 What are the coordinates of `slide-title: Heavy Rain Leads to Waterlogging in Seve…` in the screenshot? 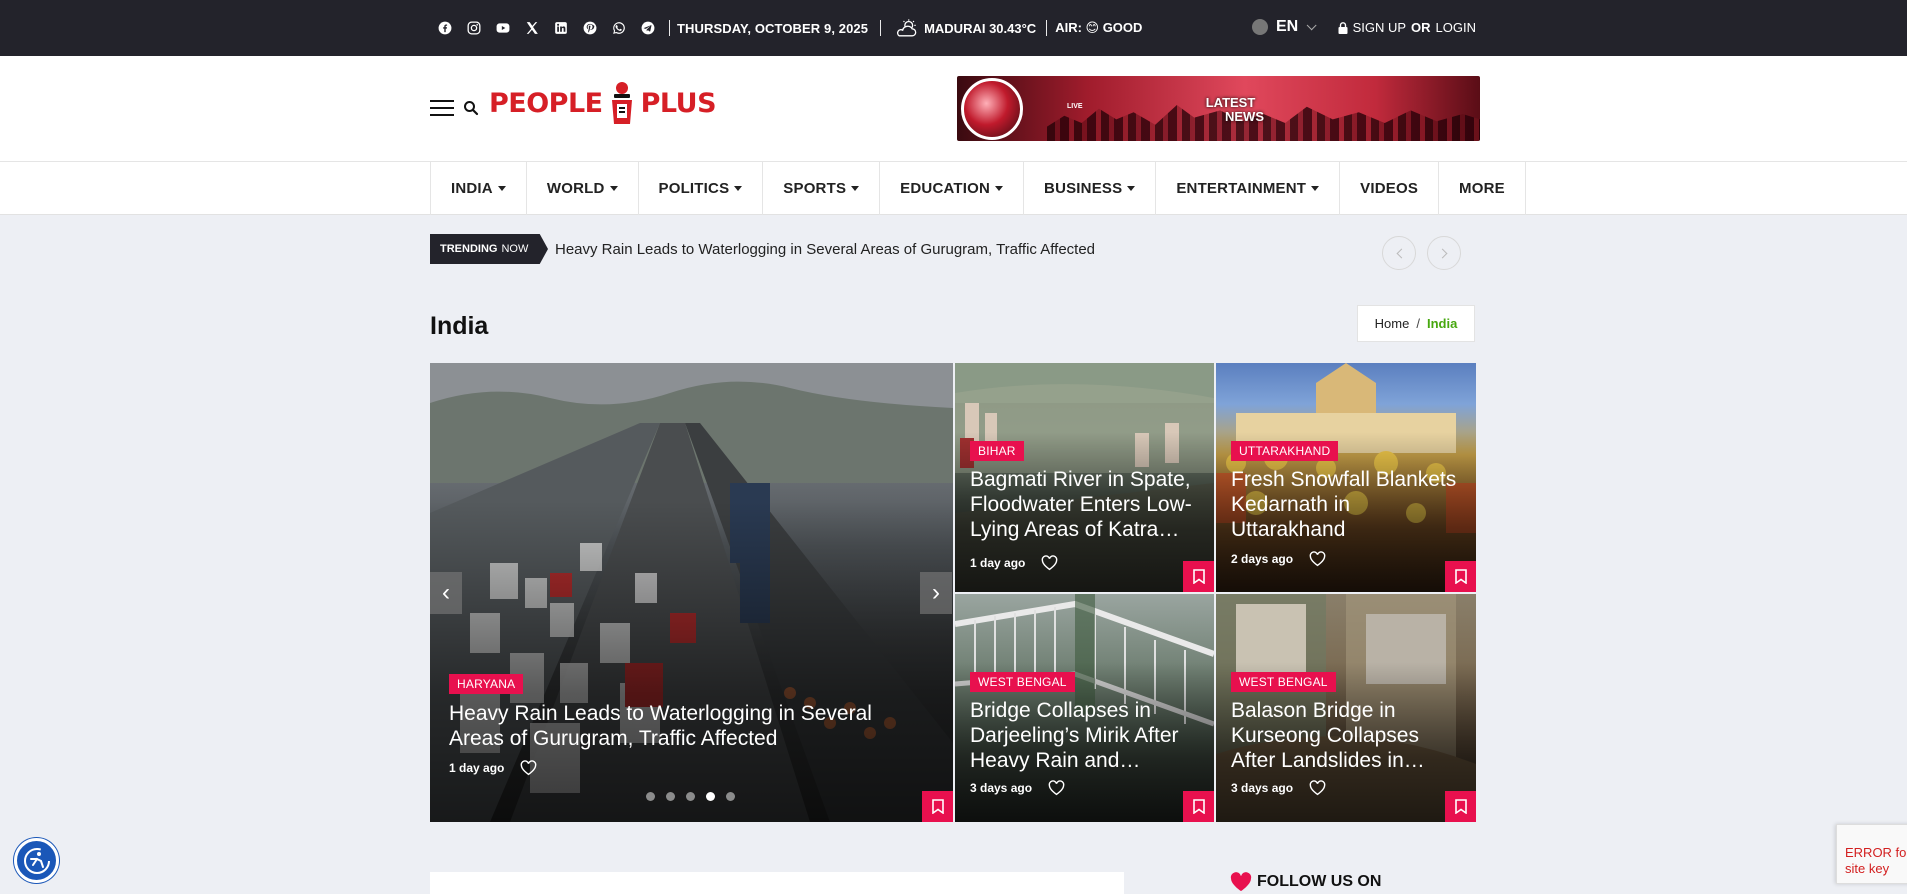 It's located at (689, 726).